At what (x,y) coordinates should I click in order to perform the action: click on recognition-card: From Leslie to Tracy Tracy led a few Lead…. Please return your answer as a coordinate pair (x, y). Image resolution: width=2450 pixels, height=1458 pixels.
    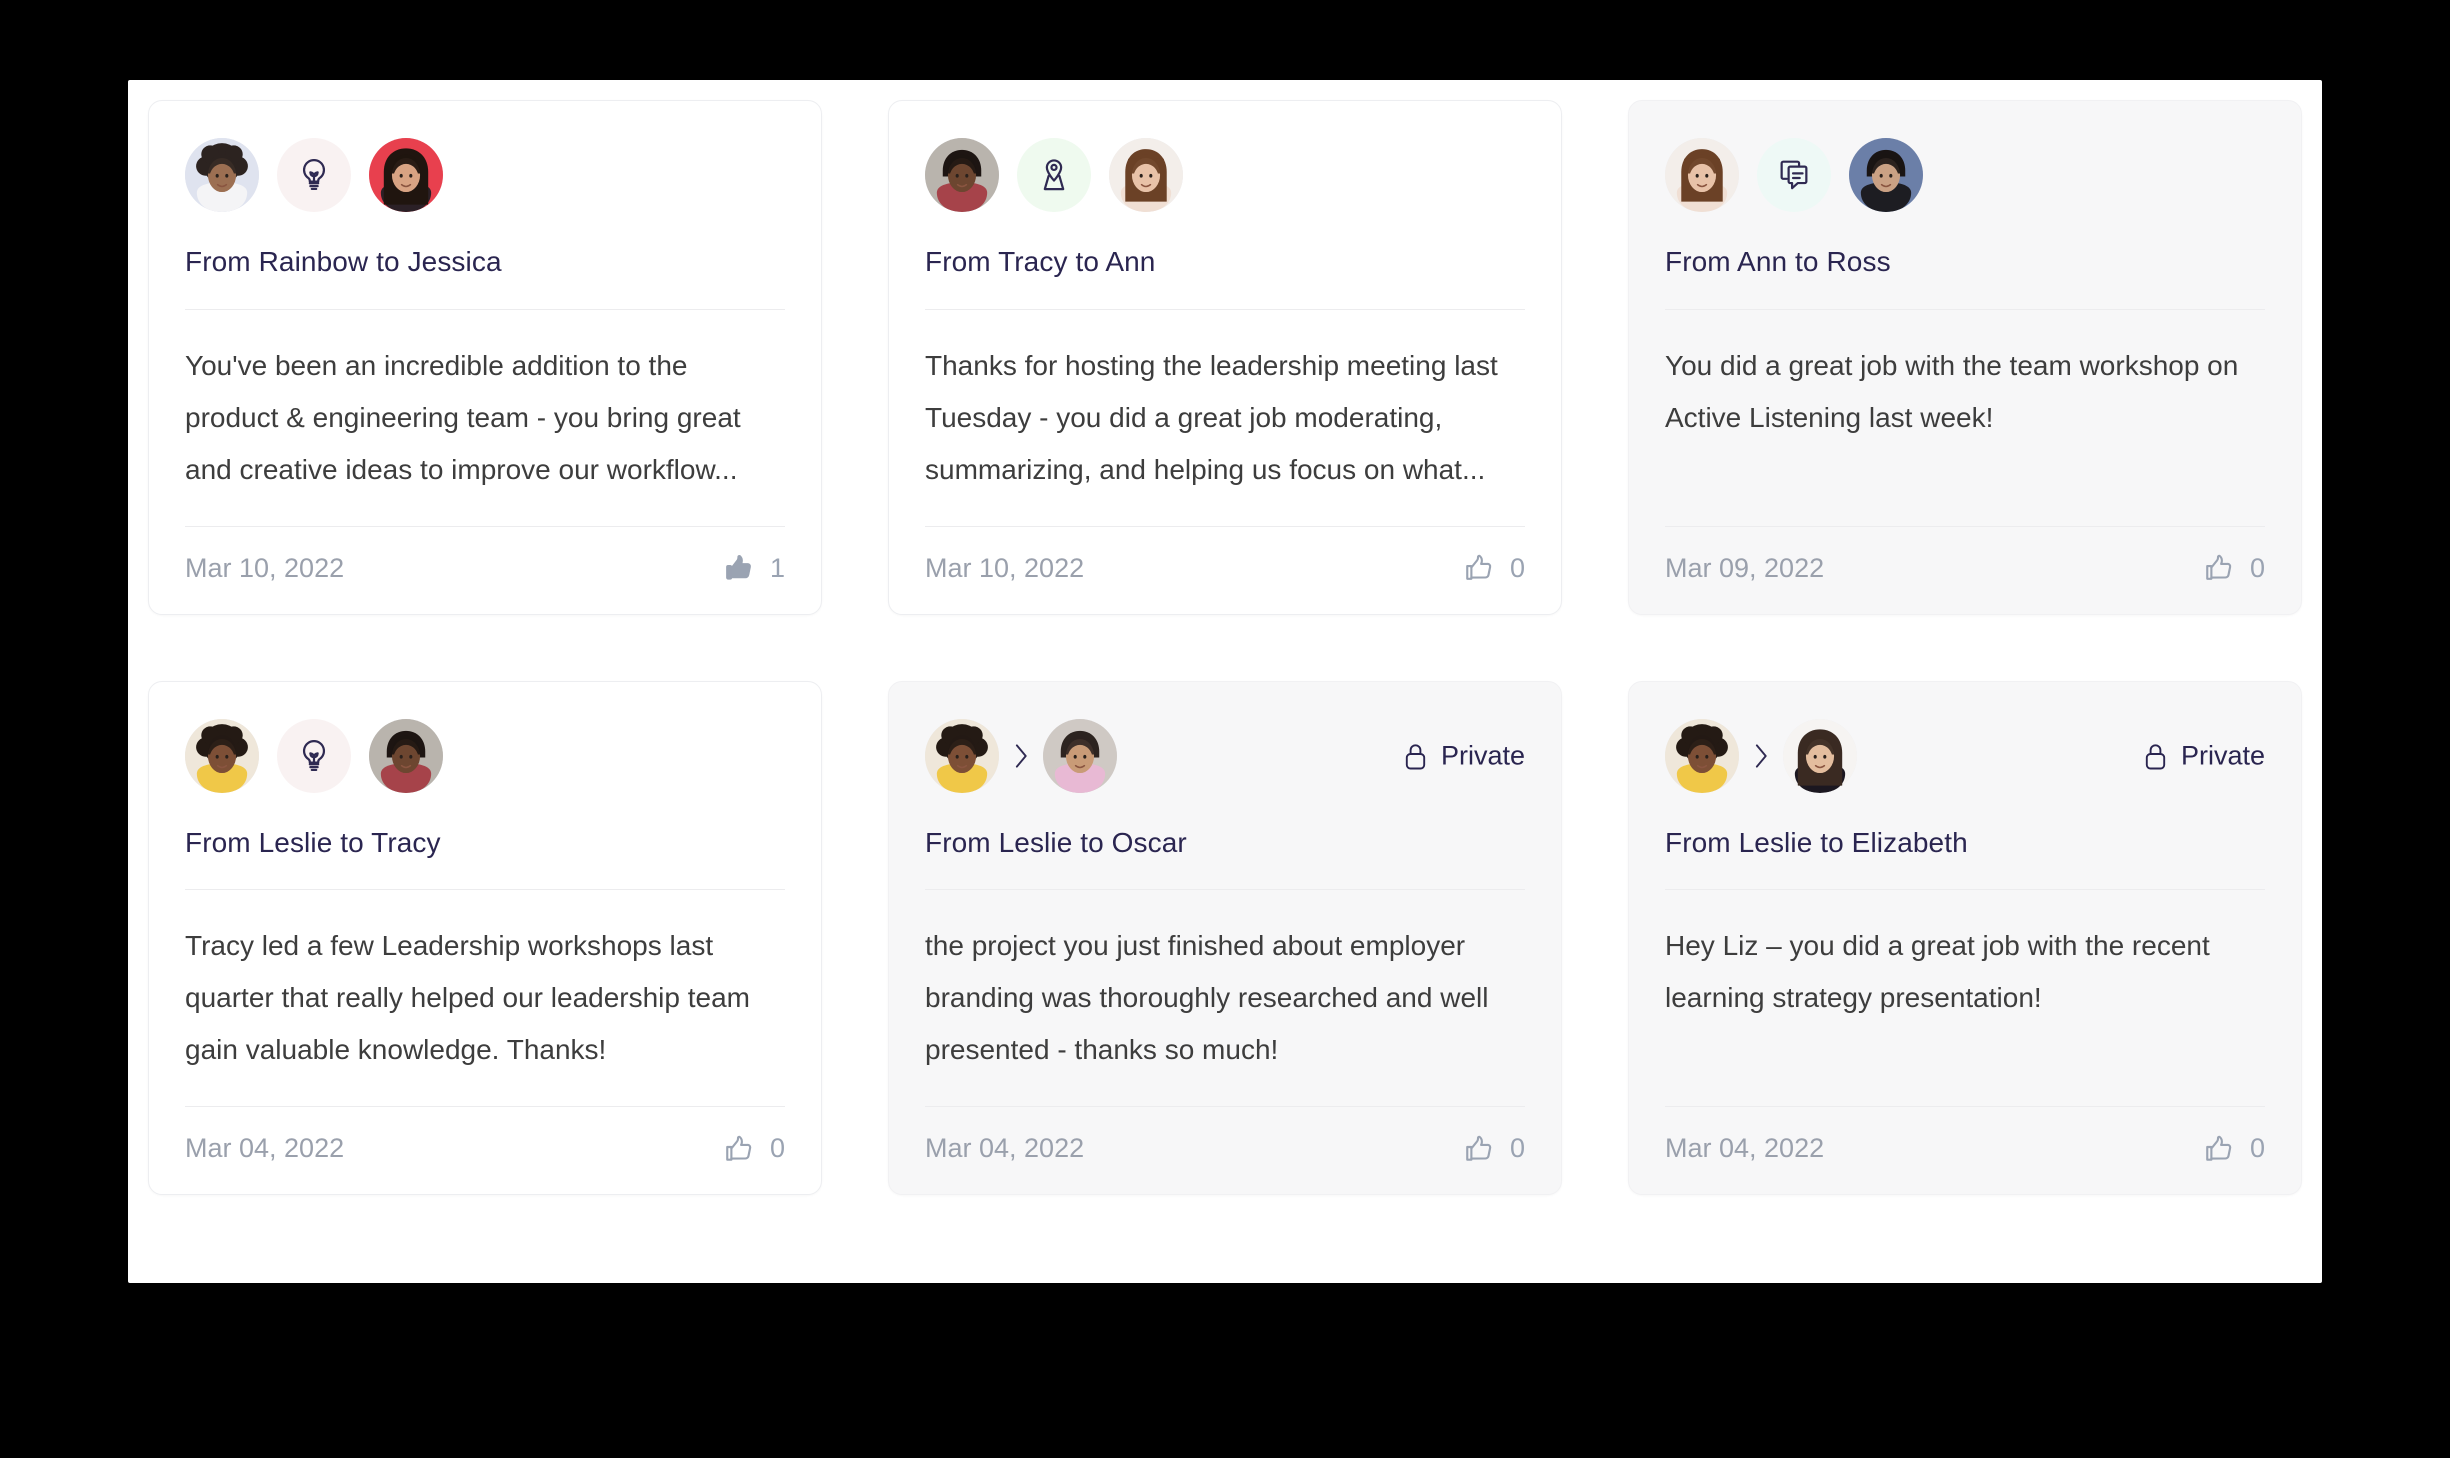
    Looking at the image, I should click on (485, 938).